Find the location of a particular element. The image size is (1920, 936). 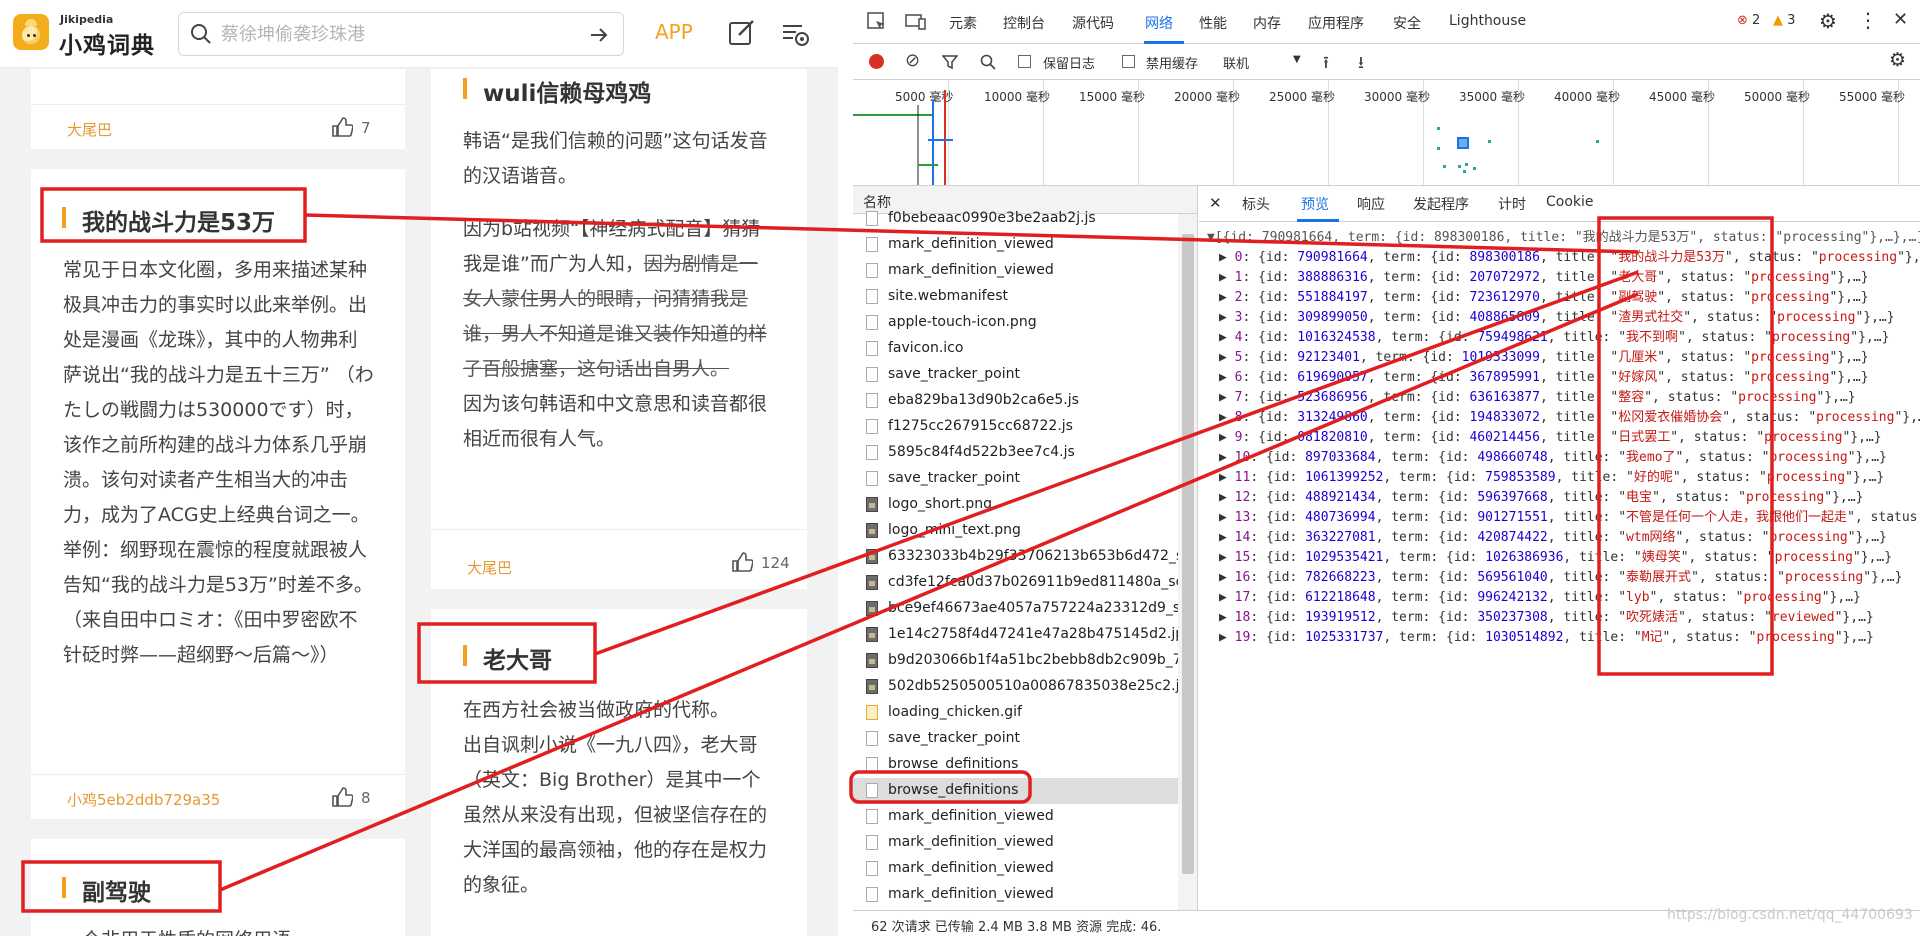

close-detail-icon: ✕ is located at coordinates (1215, 203).